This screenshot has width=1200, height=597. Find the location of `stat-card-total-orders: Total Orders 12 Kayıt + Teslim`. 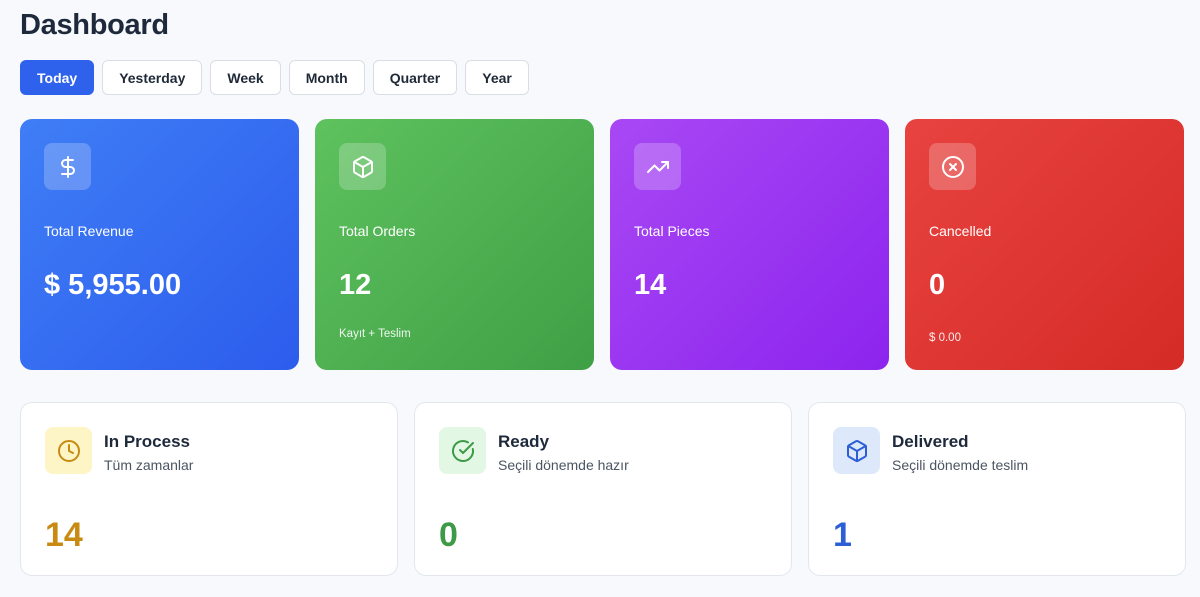

stat-card-total-orders: Total Orders 12 Kayıt + Teslim is located at coordinates (454, 244).